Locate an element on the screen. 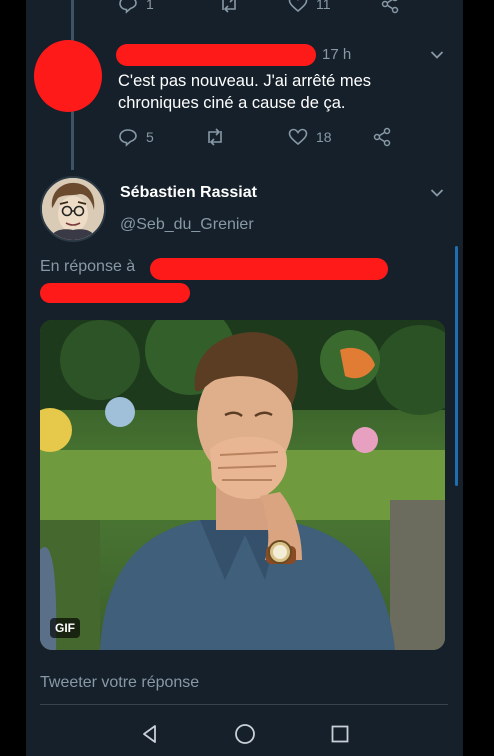 Image resolution: width=494 pixels, height=756 pixels. device-bezel-left is located at coordinates (13, 378).